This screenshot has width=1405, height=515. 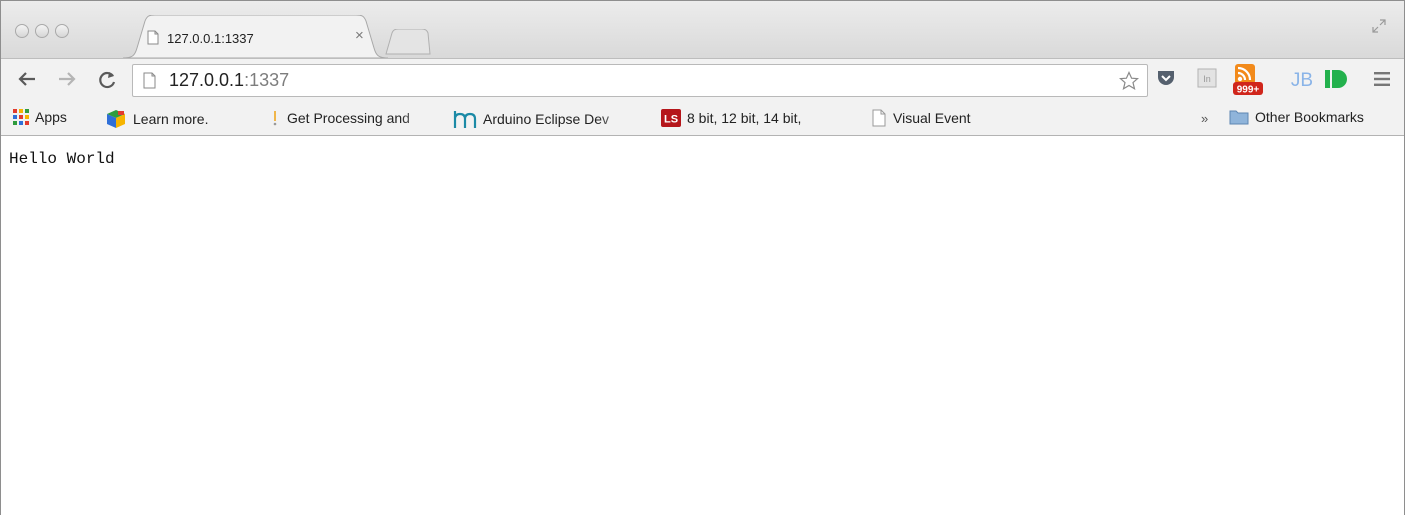 I want to click on reload-icon, so click(x=107, y=80).